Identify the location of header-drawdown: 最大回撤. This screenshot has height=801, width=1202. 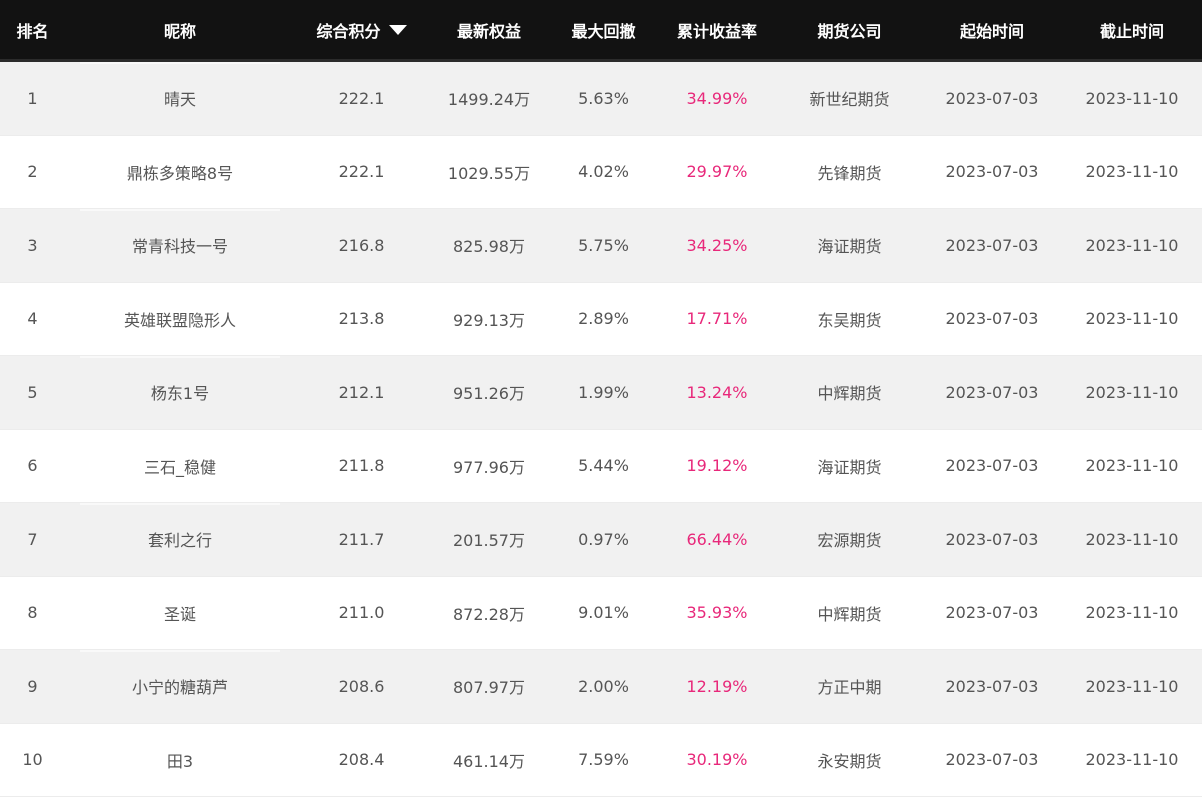
(603, 29).